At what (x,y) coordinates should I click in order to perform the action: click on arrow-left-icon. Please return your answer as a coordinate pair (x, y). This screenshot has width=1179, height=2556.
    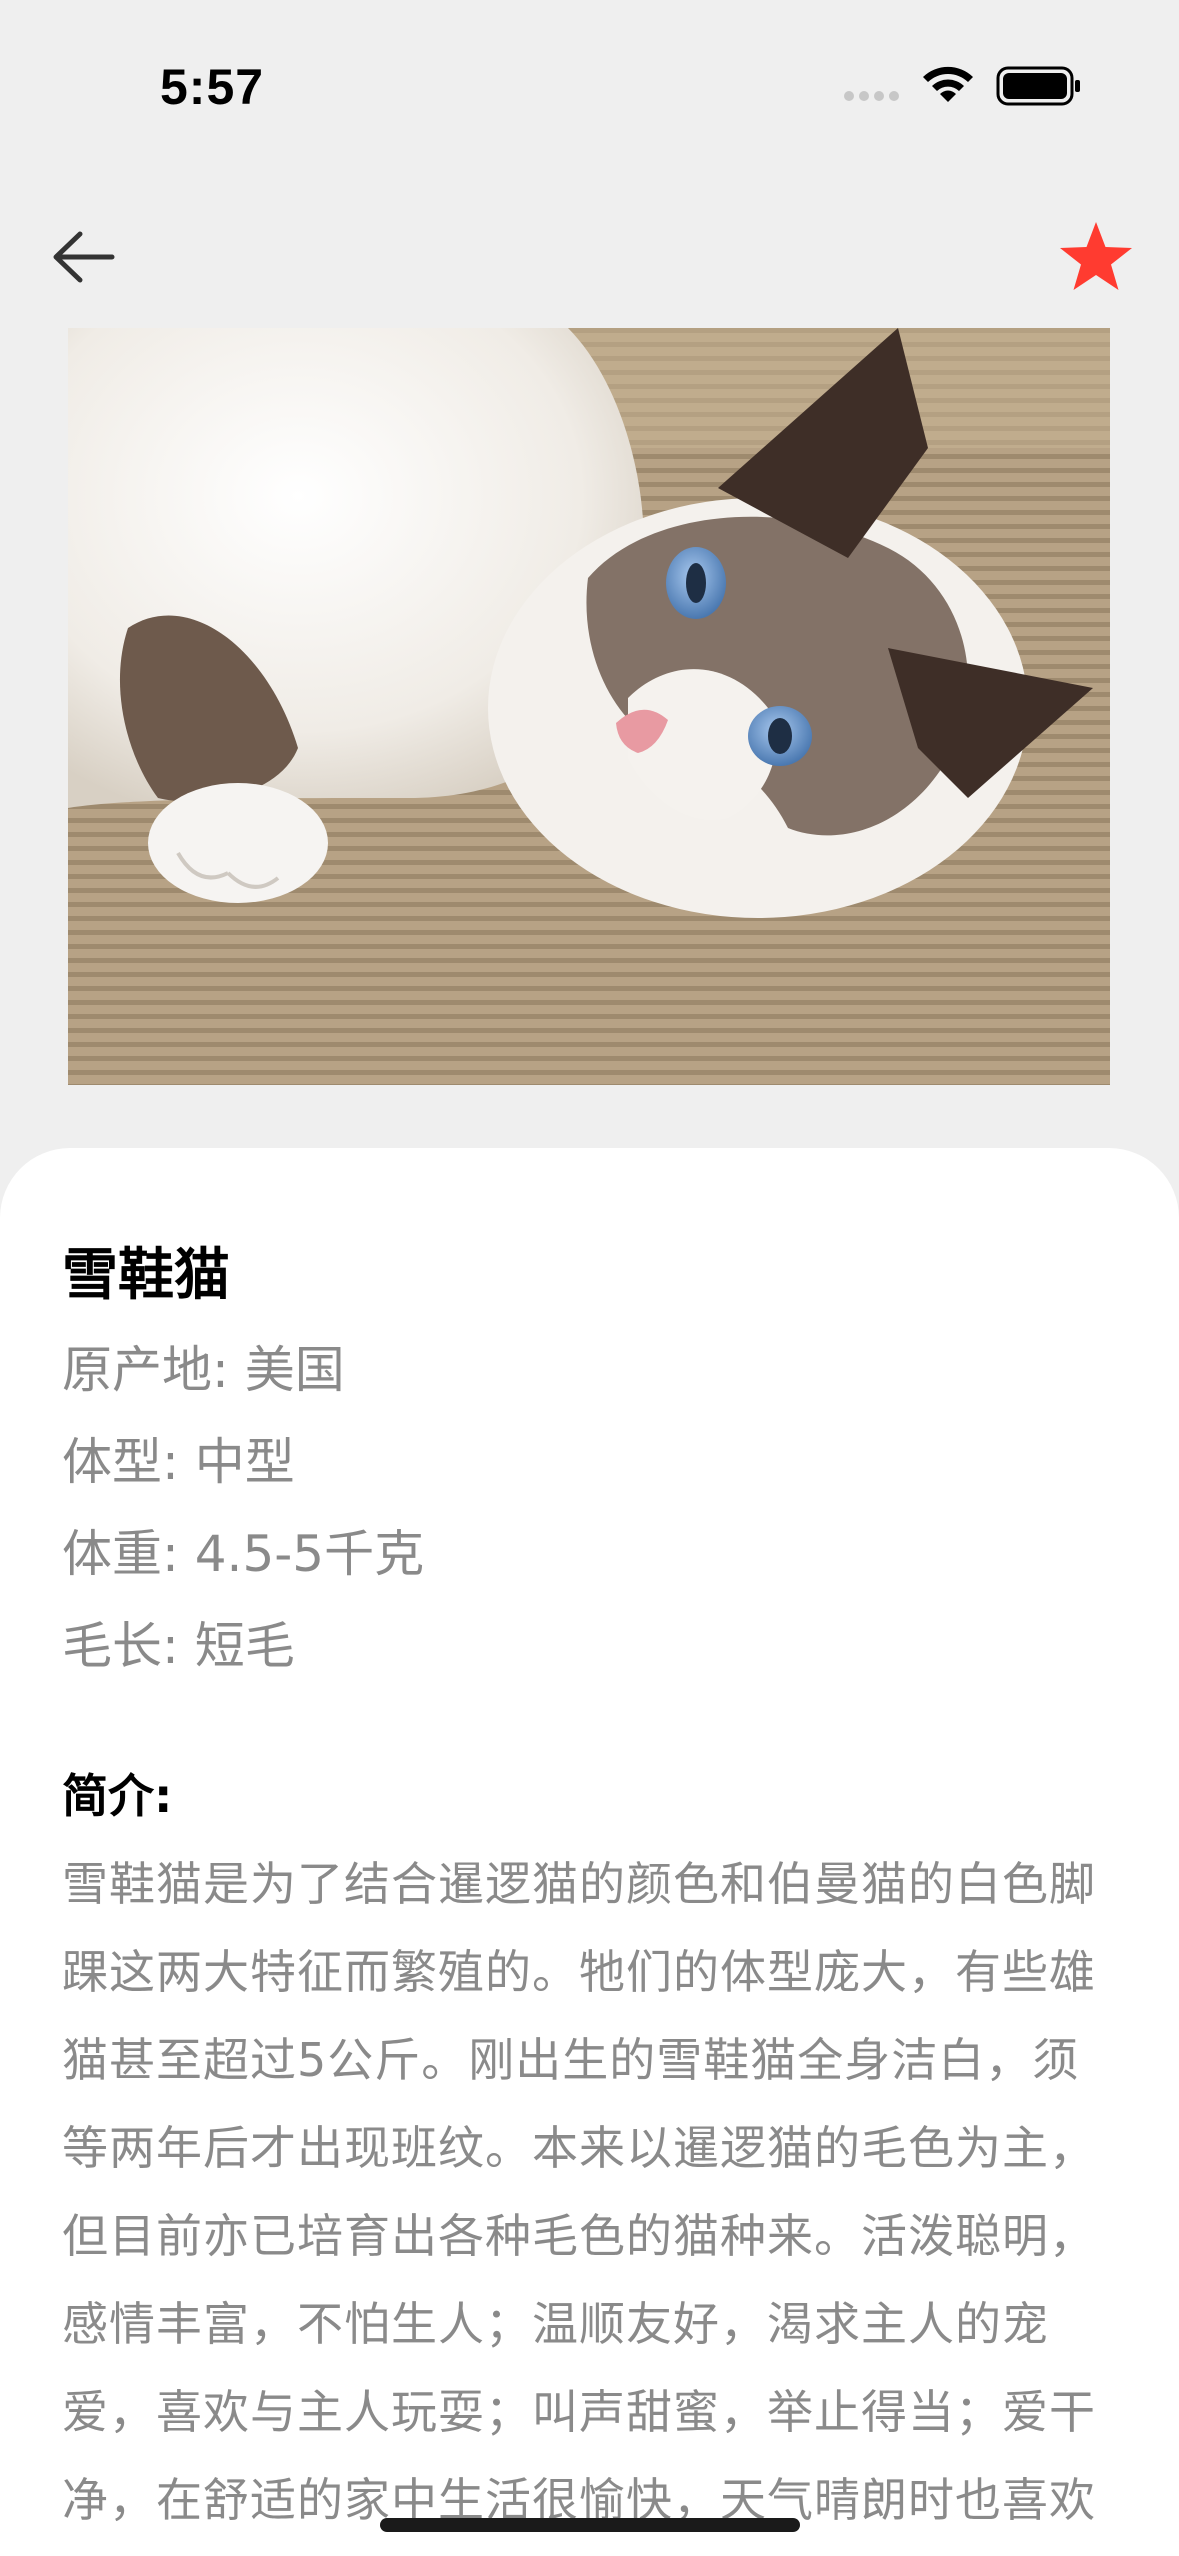
    Looking at the image, I should click on (84, 257).